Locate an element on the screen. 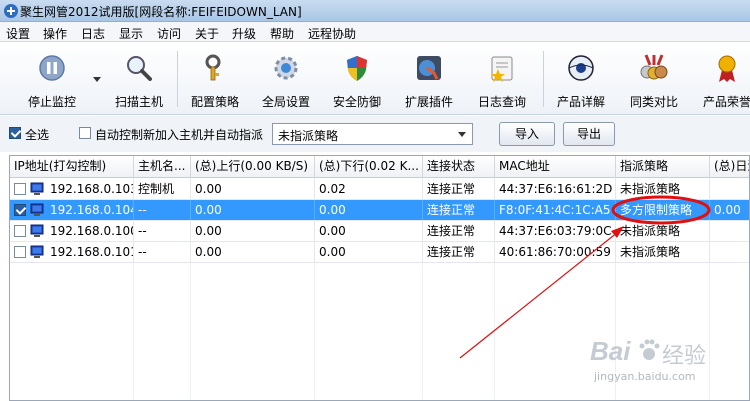  menu-about: 关于 is located at coordinates (207, 33).